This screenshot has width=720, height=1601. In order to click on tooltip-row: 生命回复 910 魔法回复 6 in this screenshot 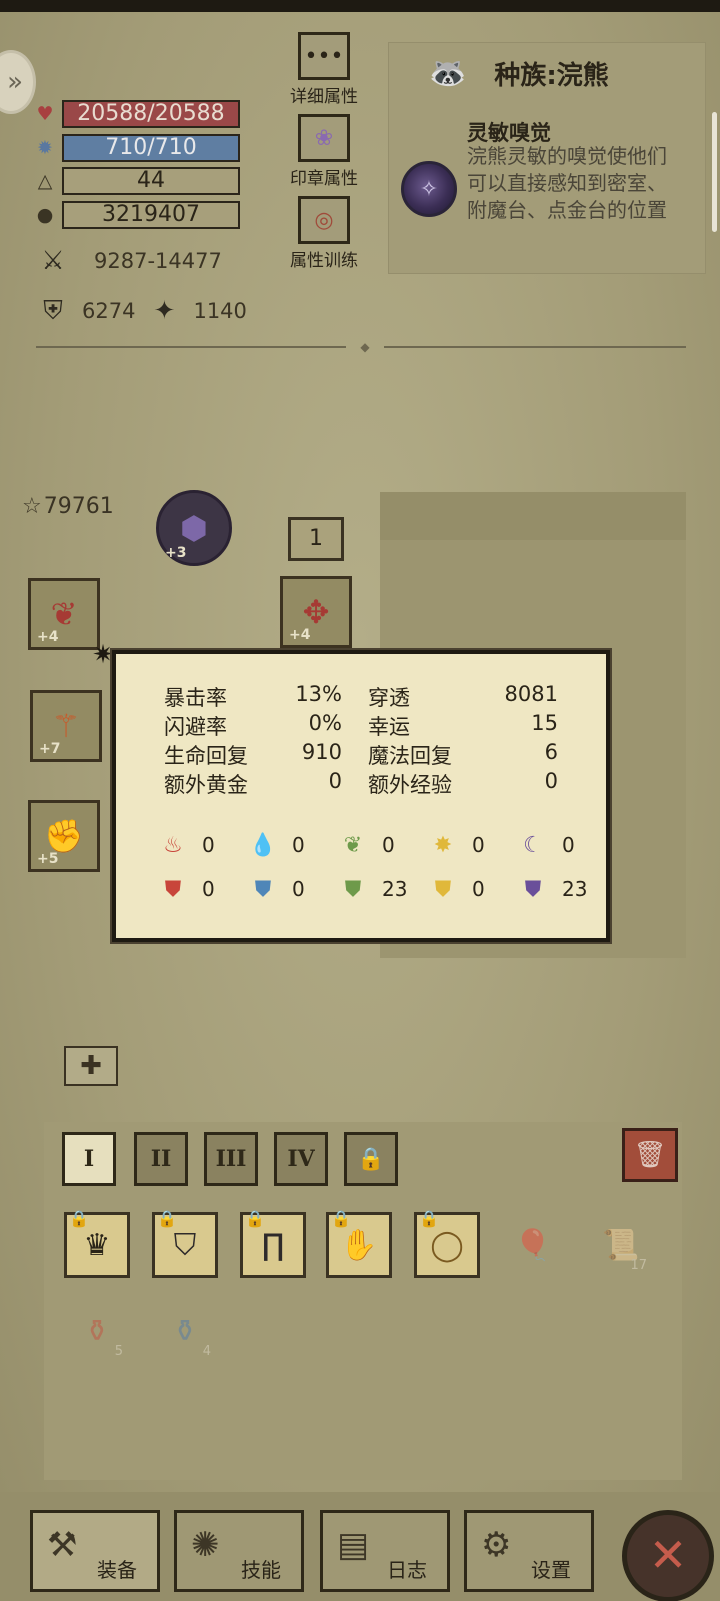, I will do `click(361, 755)`.